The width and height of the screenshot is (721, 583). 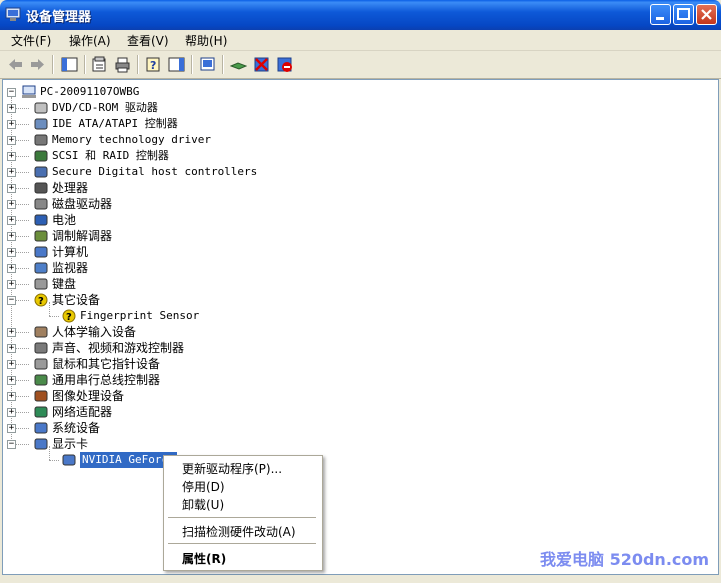 What do you see at coordinates (203, 504) in the screenshot?
I see `ctx-uninstall: 卸载(U)` at bounding box center [203, 504].